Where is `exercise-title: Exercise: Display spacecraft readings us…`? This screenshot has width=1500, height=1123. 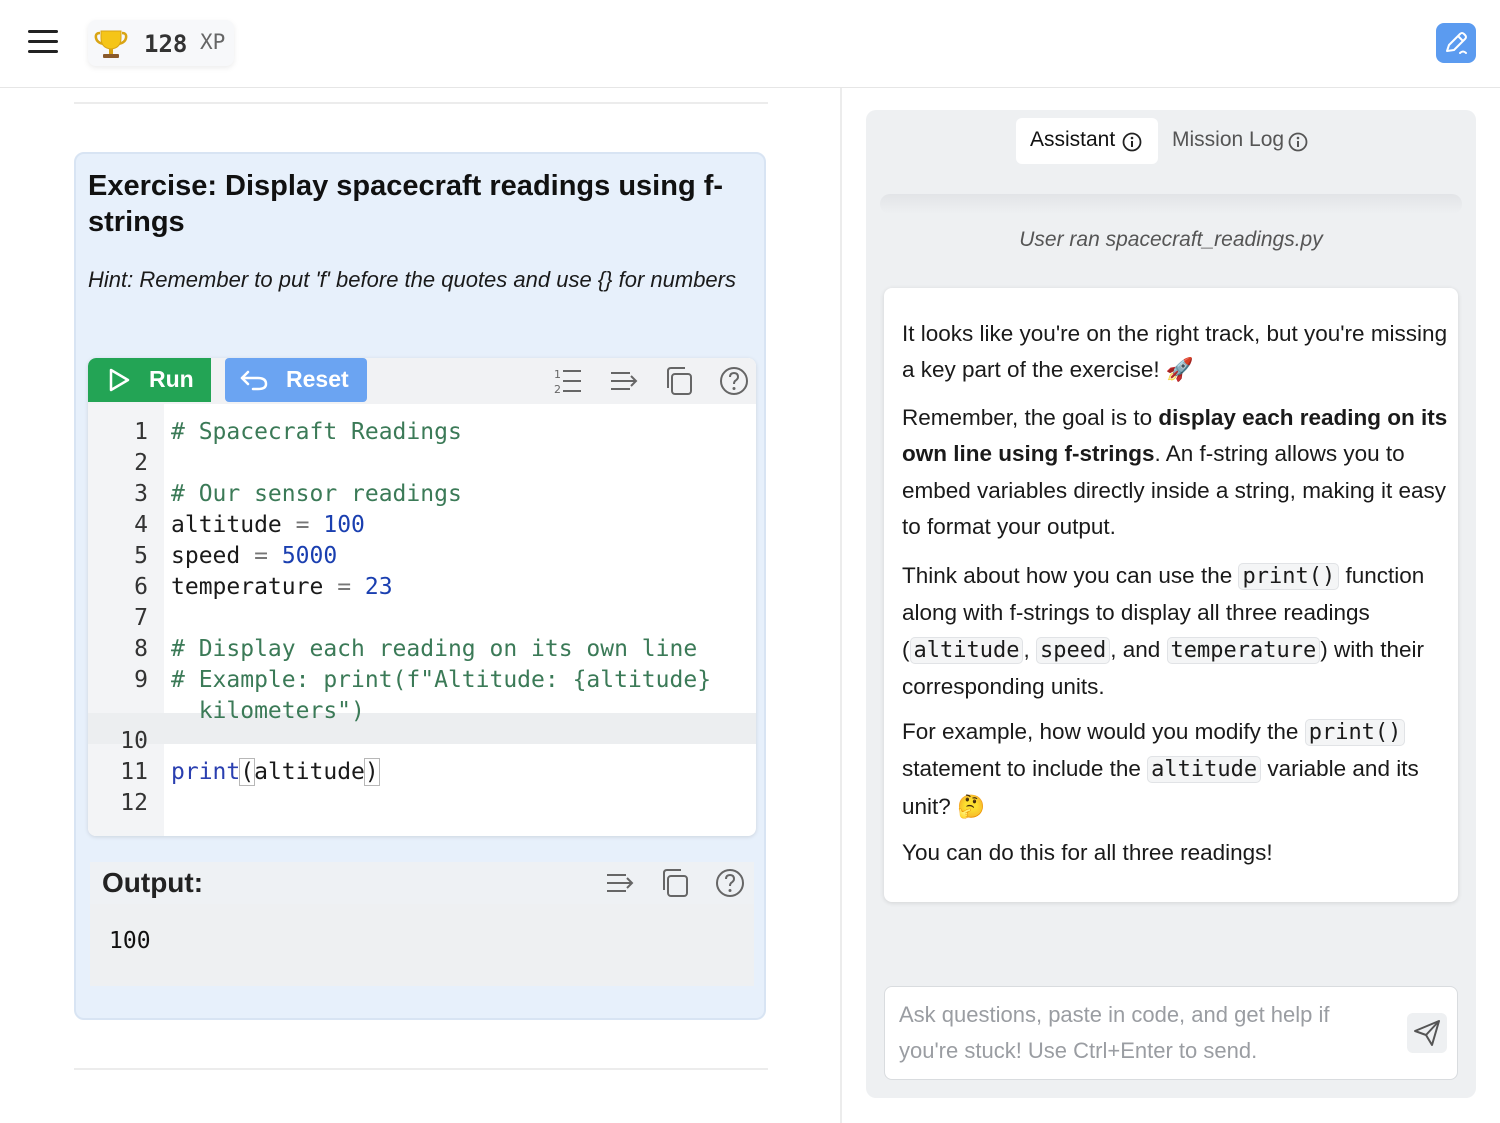
exercise-title: Exercise: Display spacecraft readings us… is located at coordinates (406, 204).